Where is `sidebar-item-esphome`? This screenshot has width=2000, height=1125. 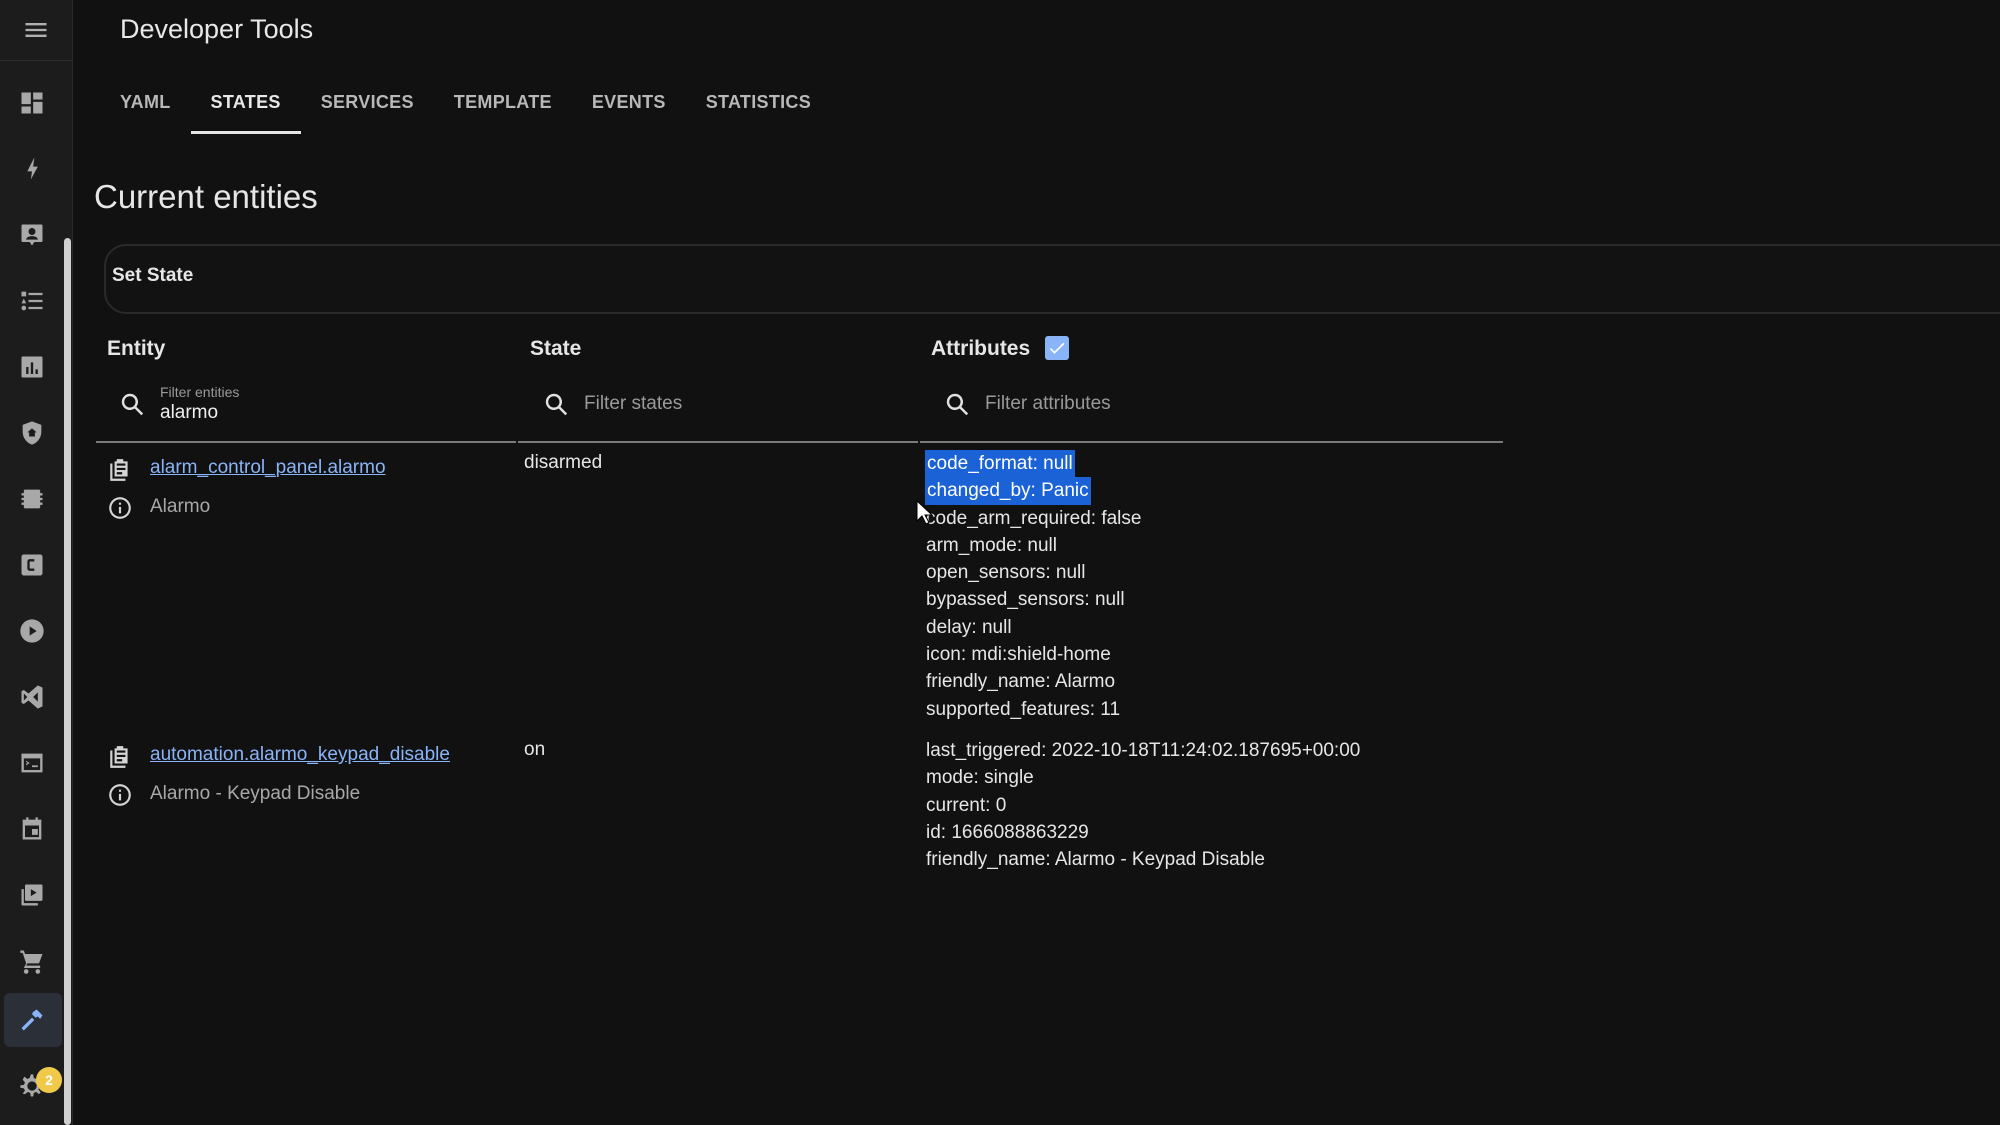 sidebar-item-esphome is located at coordinates (32, 499).